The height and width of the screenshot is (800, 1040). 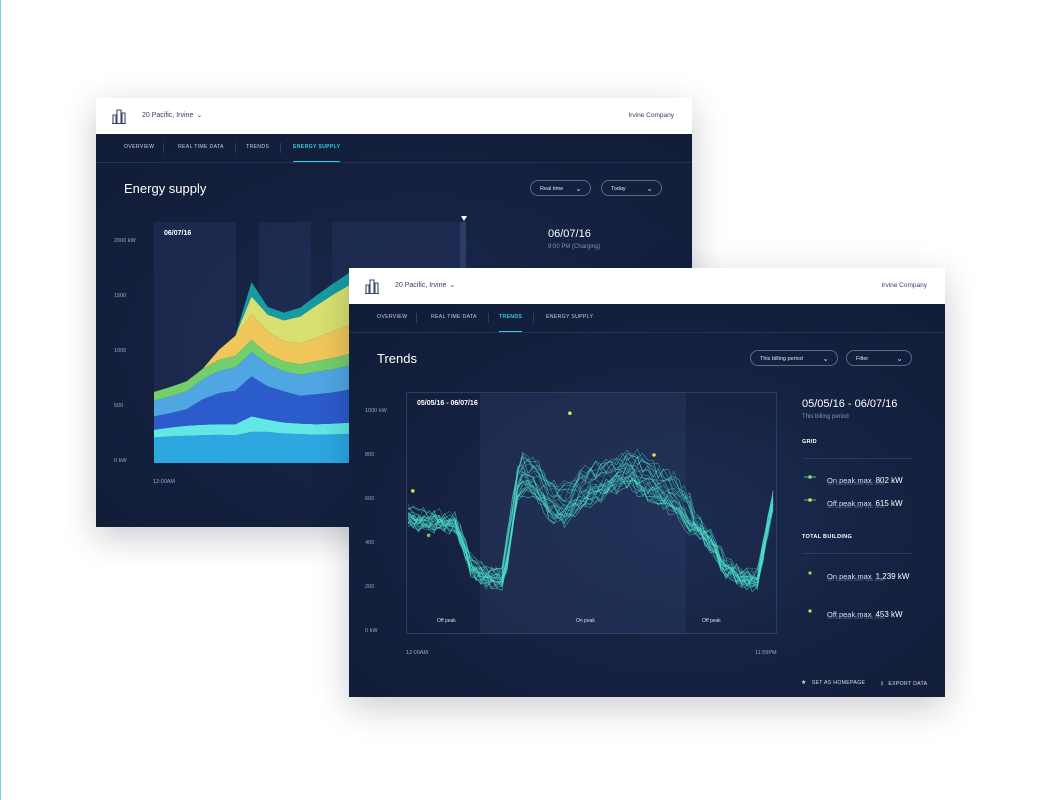 What do you see at coordinates (119, 406) in the screenshot?
I see `y-tick-label: 500` at bounding box center [119, 406].